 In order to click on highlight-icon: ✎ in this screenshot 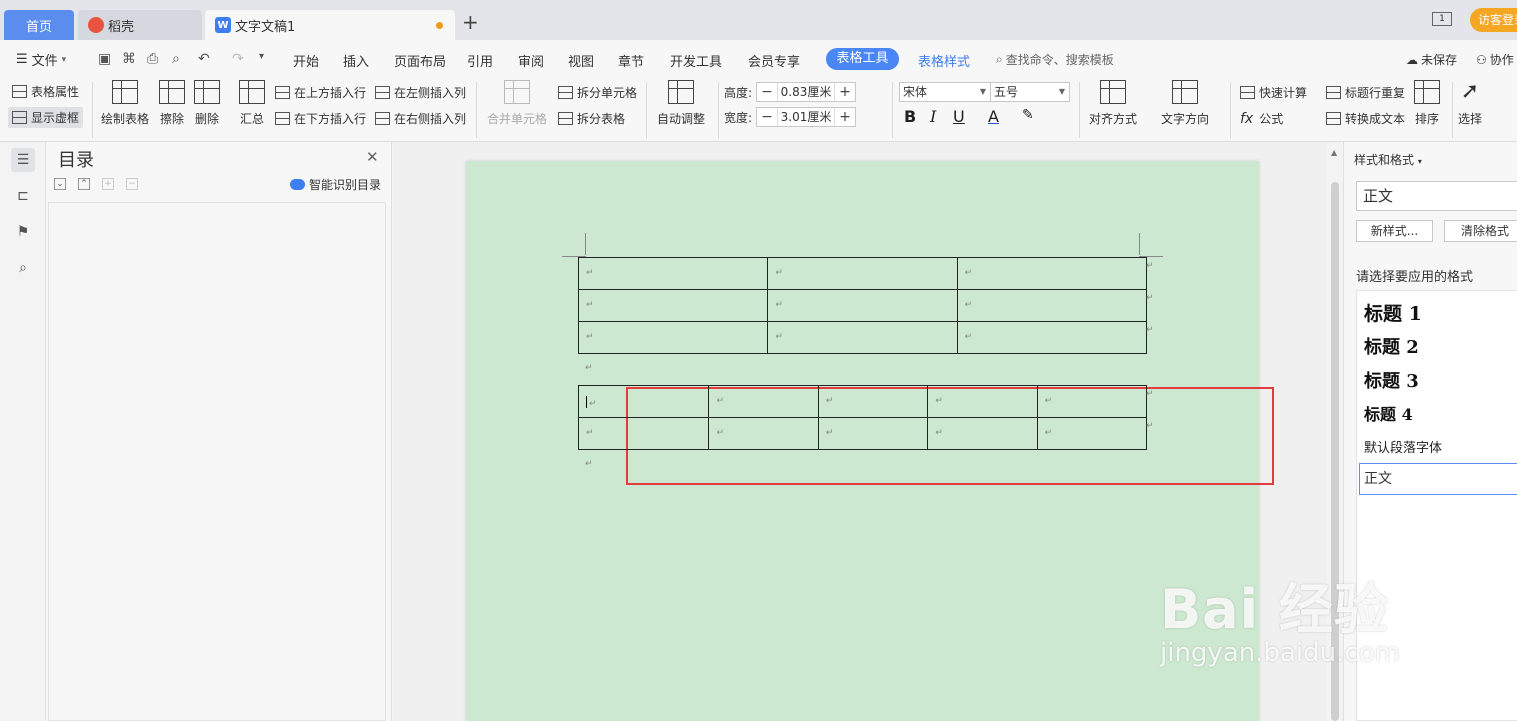, I will do `click(1028, 115)`.